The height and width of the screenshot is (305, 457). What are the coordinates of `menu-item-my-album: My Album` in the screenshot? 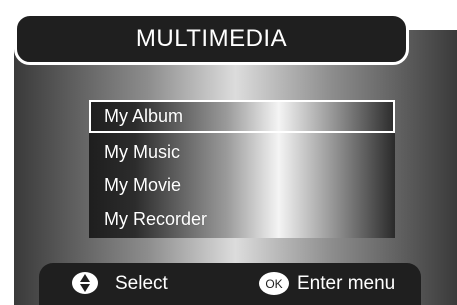 It's located at (242, 116).